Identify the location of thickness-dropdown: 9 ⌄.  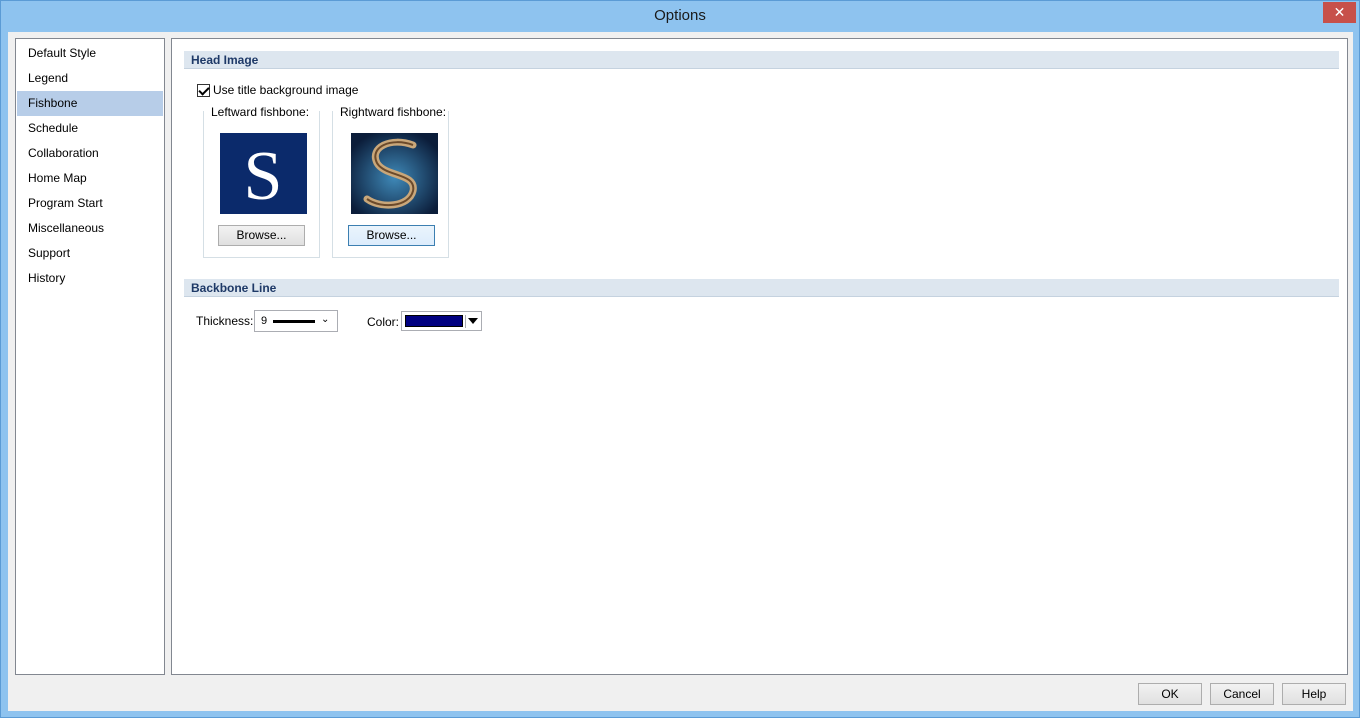
(296, 321).